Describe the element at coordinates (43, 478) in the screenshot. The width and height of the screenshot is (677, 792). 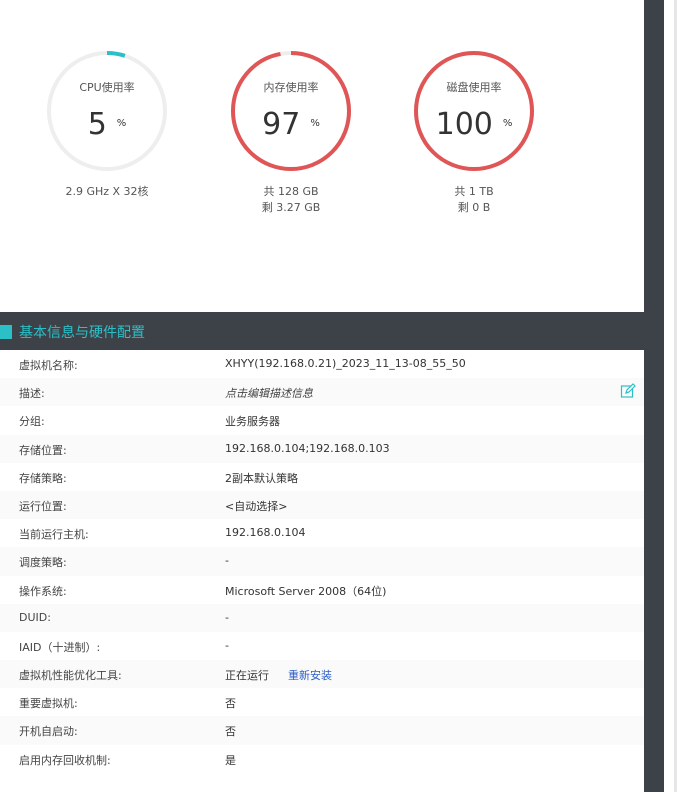
I see `storage-policy-label: 存储策略:` at that location.